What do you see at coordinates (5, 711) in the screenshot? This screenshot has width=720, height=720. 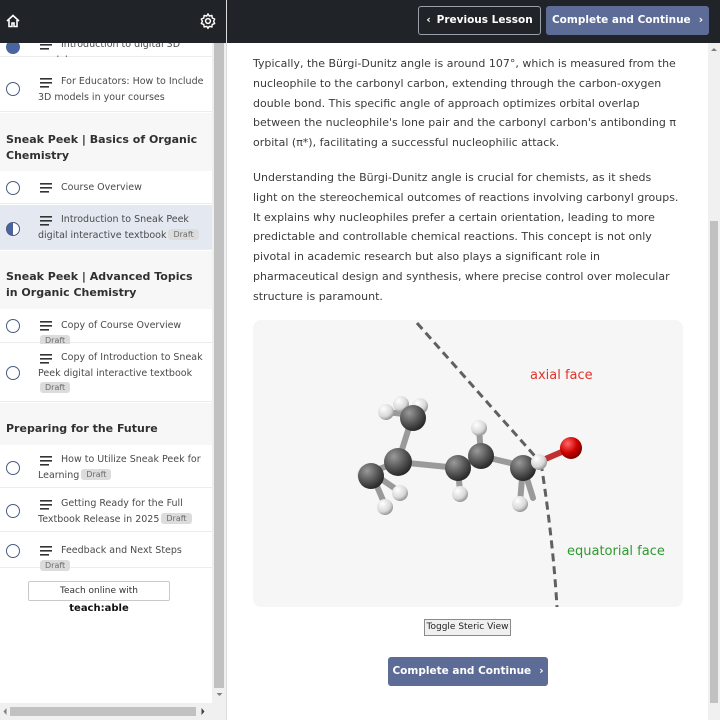 I see `scroll-left-arrow-icon` at bounding box center [5, 711].